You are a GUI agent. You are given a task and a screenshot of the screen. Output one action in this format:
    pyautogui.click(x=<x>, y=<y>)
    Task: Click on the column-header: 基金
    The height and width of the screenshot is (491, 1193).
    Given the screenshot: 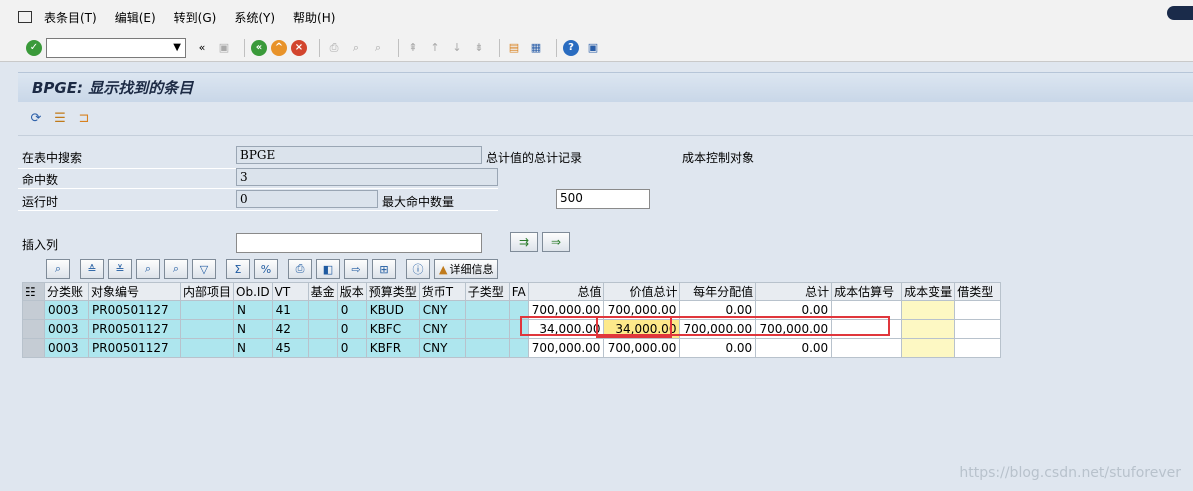 What is the action you would take?
    pyautogui.click(x=322, y=291)
    